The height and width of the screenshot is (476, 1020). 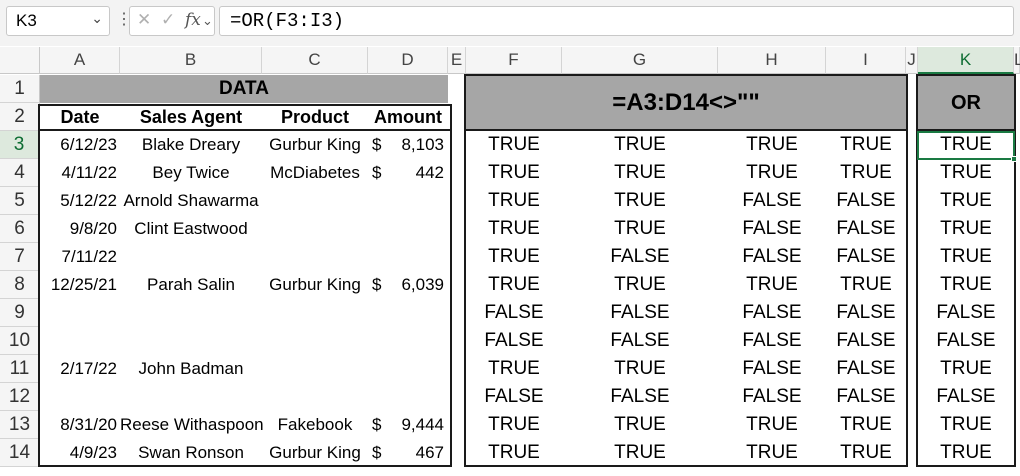 What do you see at coordinates (20, 229) in the screenshot?
I see `row-header-6: 6` at bounding box center [20, 229].